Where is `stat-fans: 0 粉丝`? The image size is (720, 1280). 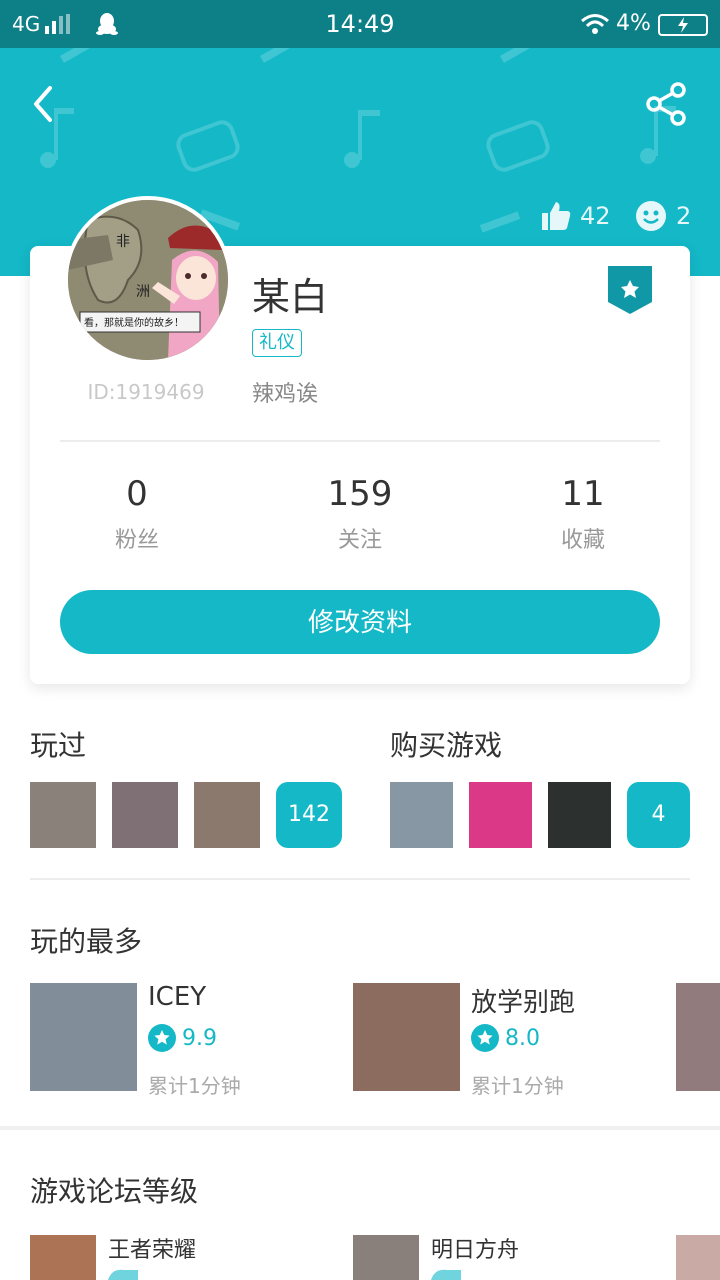 stat-fans: 0 粉丝 is located at coordinates (137, 514).